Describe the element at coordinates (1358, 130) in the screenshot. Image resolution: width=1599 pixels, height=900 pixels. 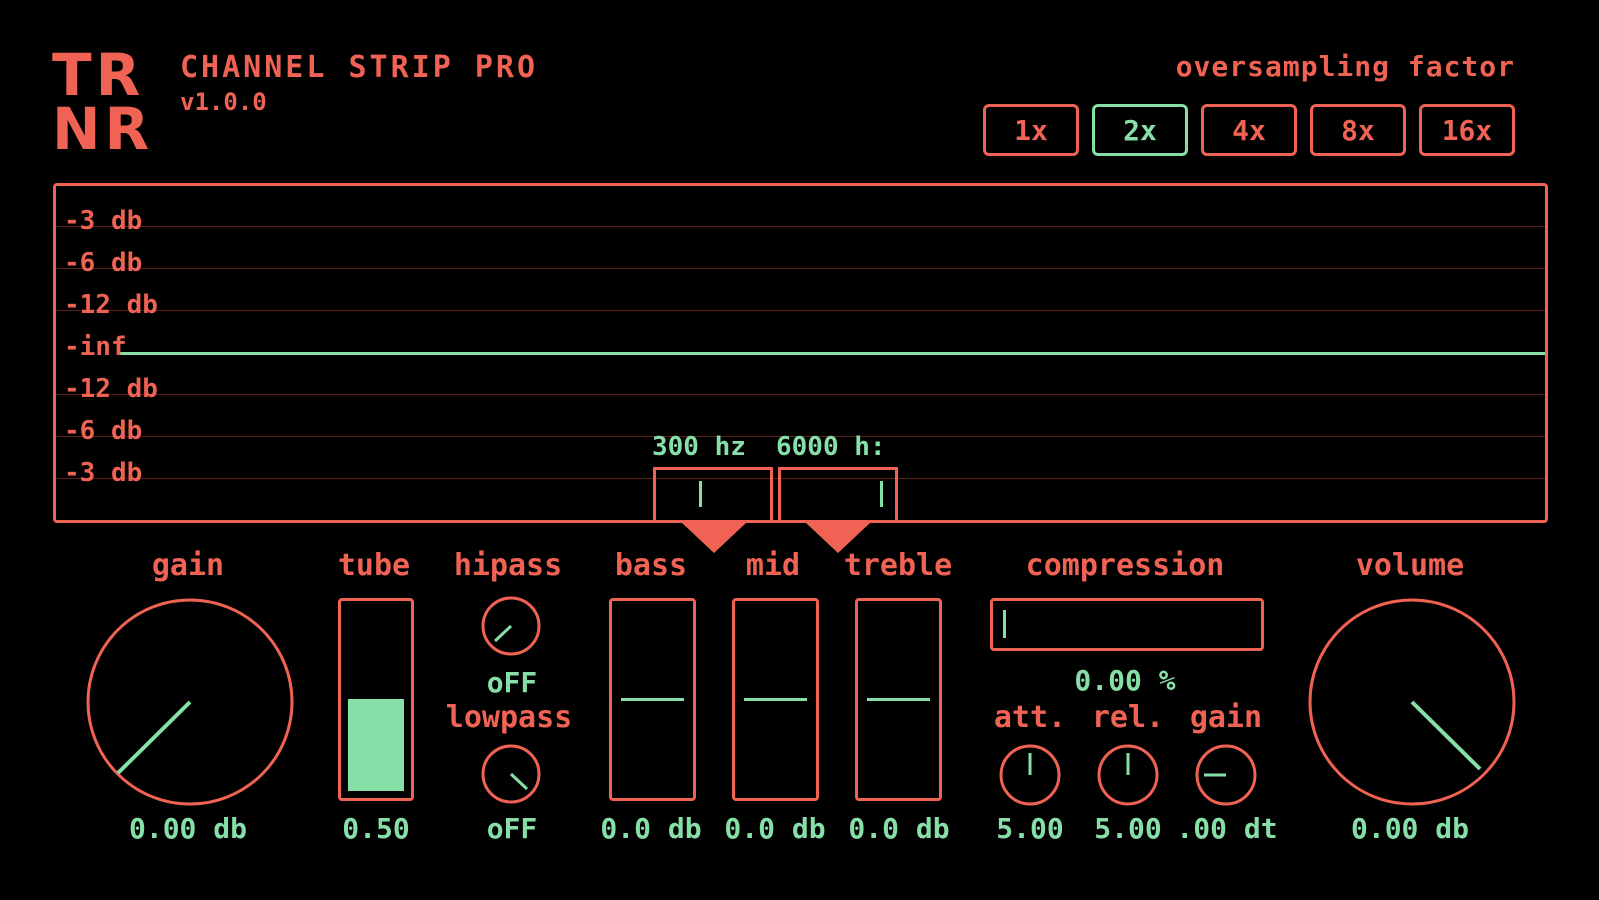
I see `oversampling-8x-button: 8x` at that location.